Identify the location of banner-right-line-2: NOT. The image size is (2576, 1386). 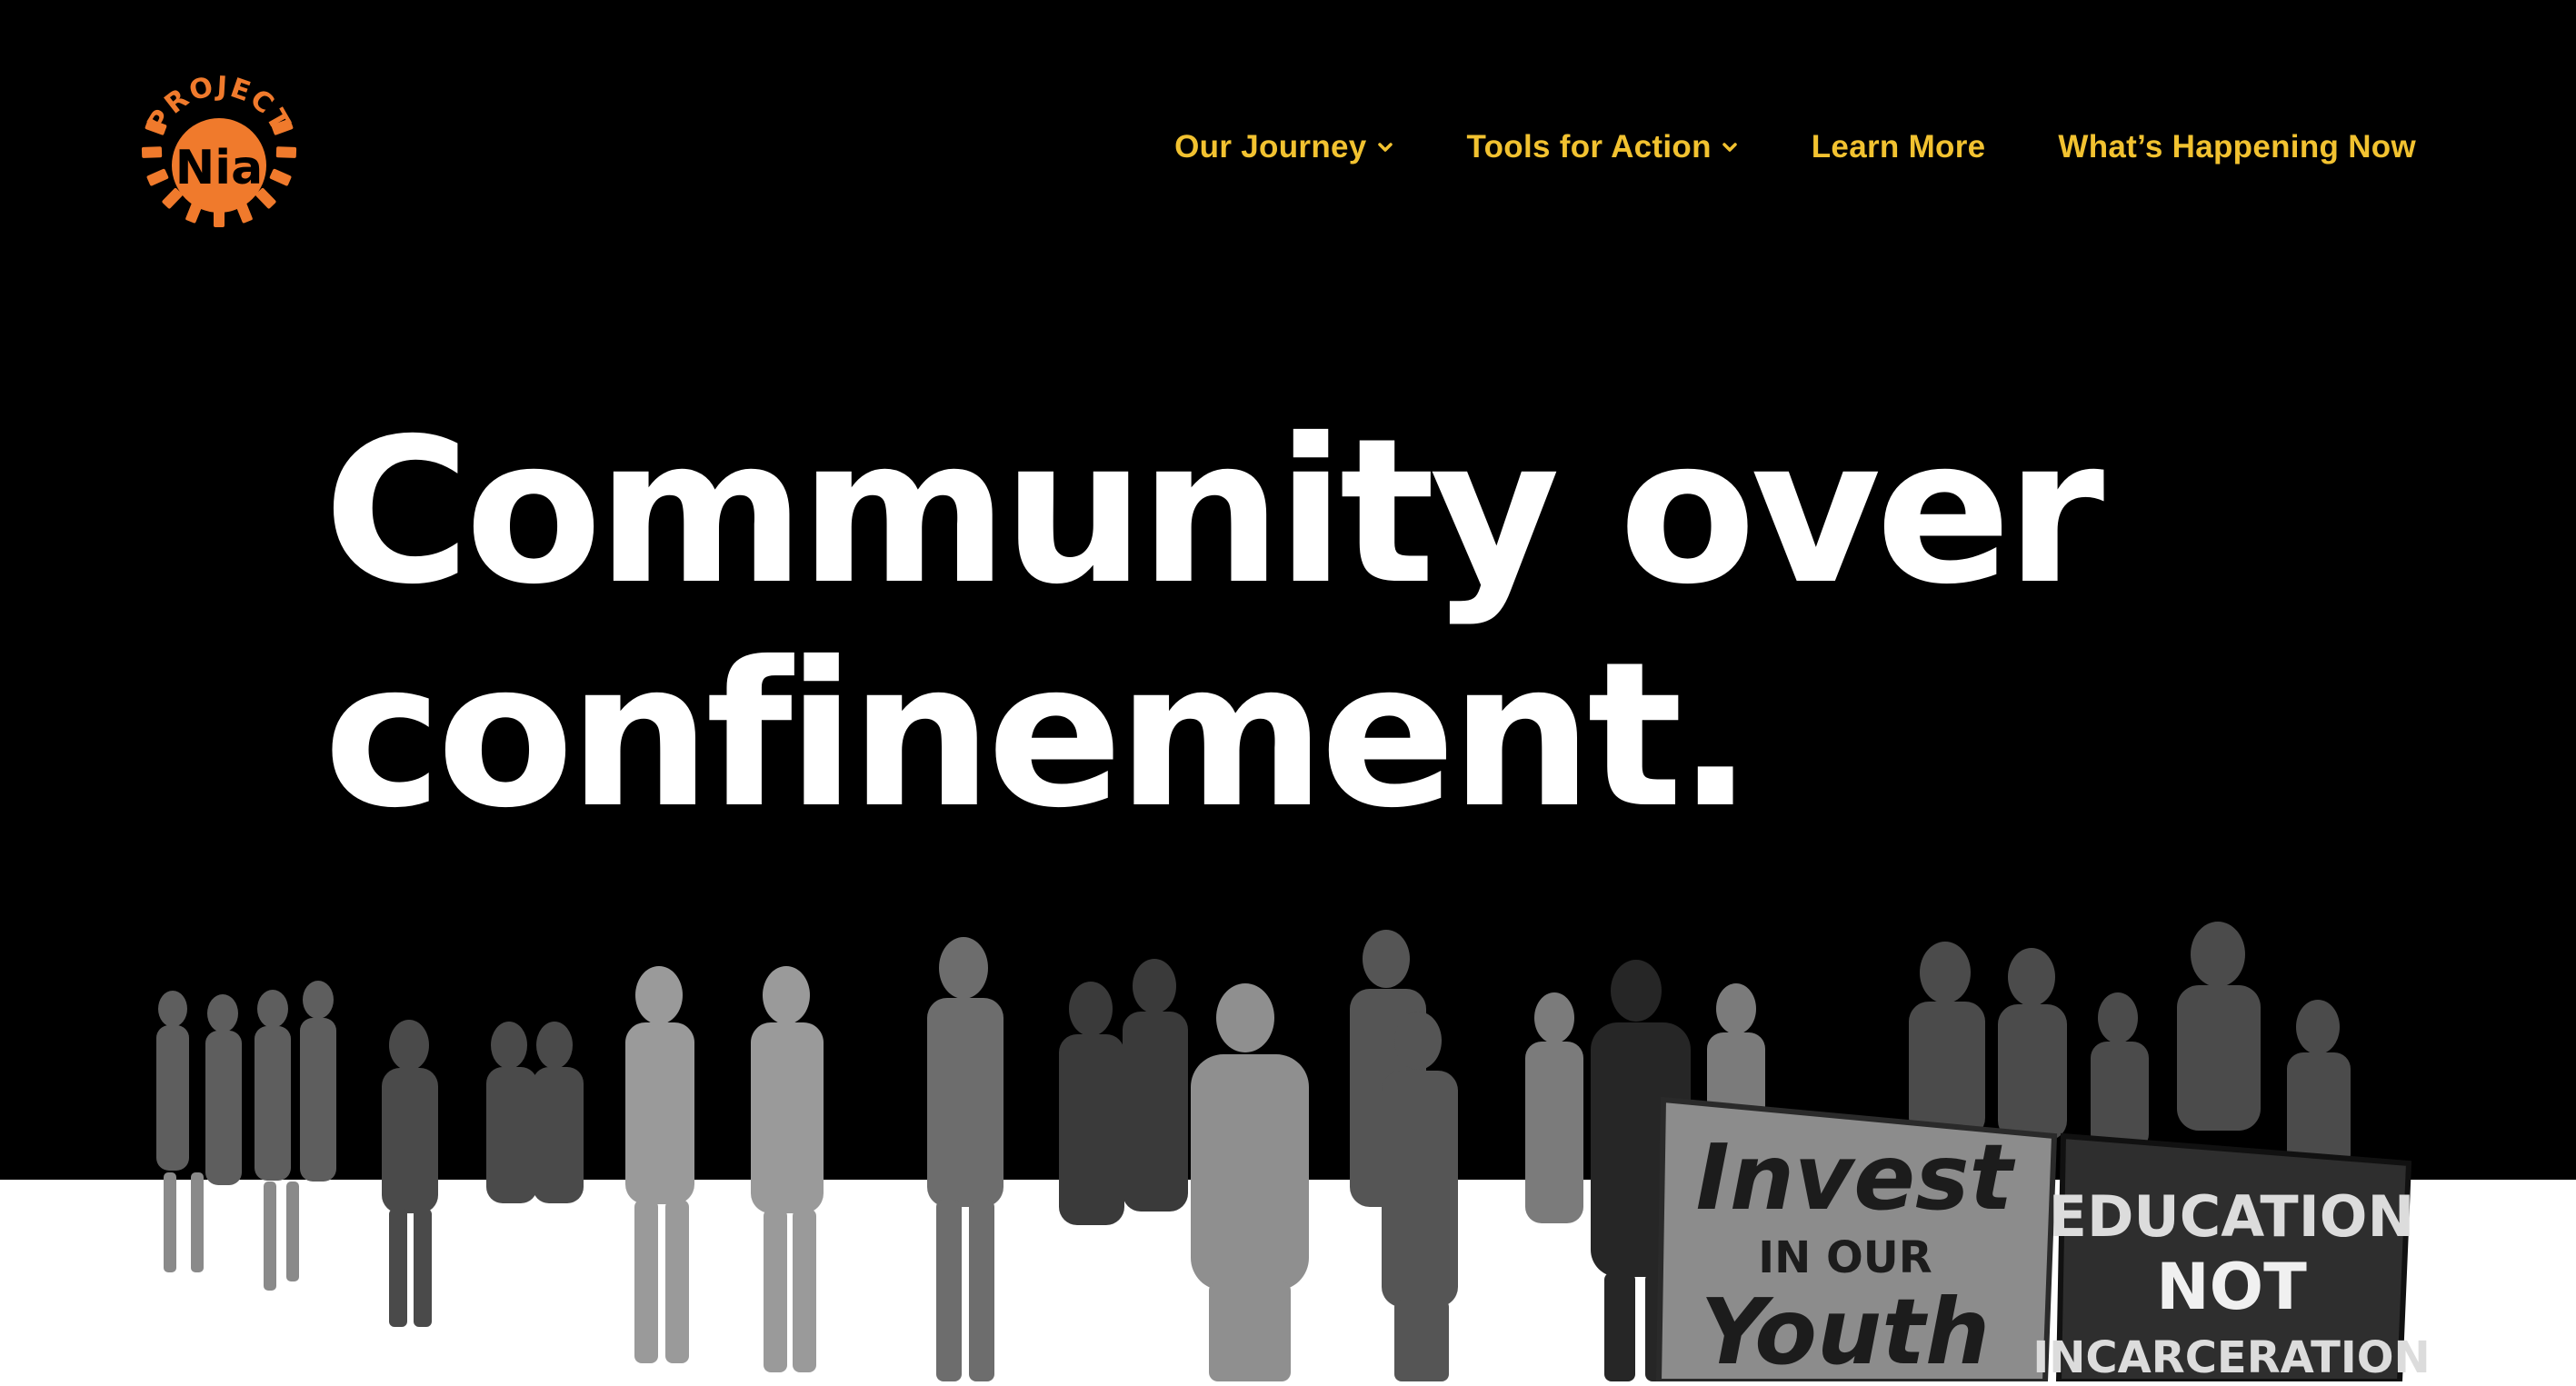
(2231, 1287).